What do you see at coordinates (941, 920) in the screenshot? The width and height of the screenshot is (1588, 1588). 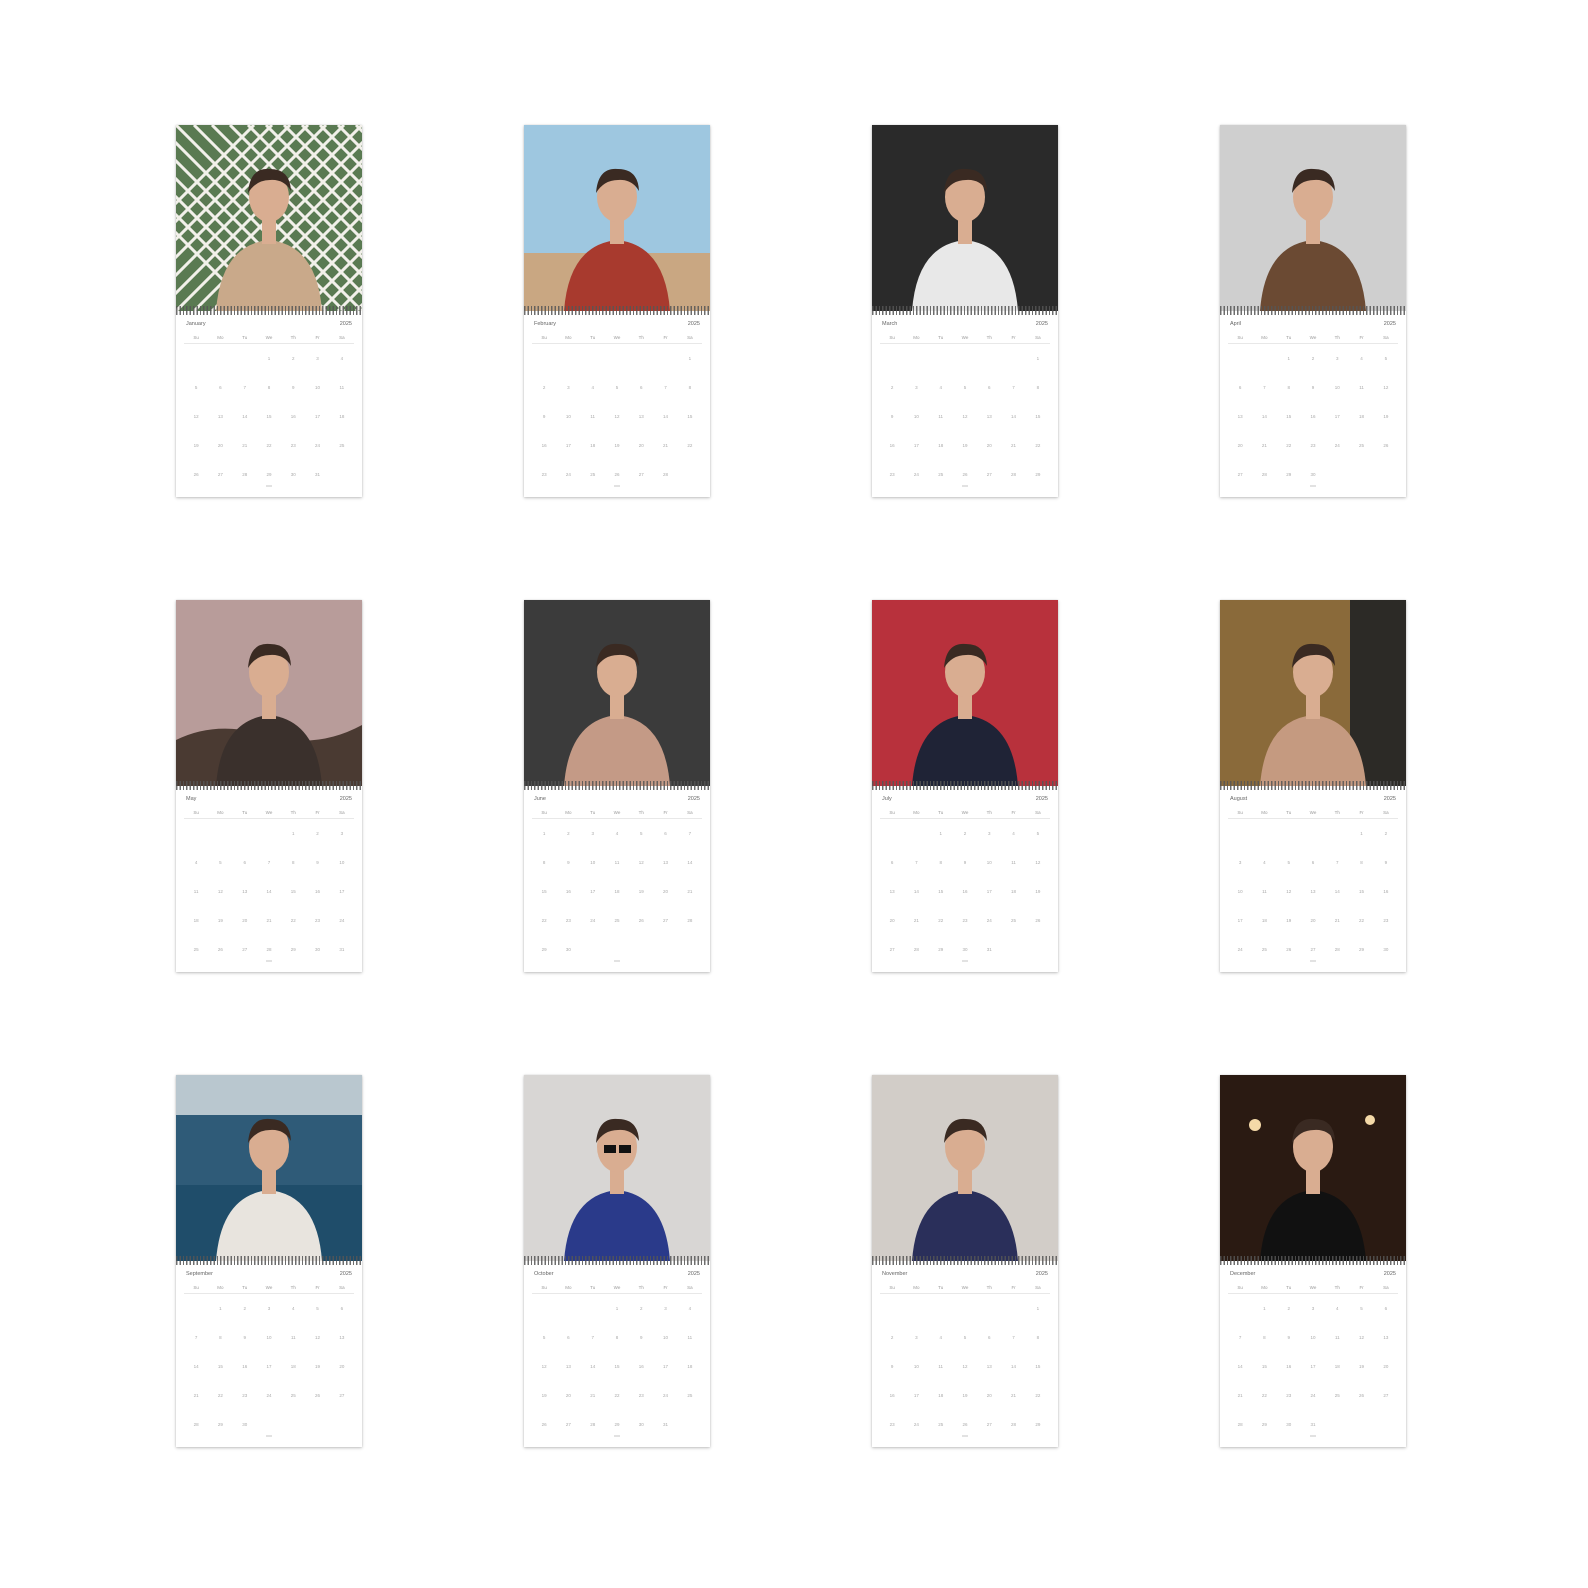 I see `day-cell: 22` at bounding box center [941, 920].